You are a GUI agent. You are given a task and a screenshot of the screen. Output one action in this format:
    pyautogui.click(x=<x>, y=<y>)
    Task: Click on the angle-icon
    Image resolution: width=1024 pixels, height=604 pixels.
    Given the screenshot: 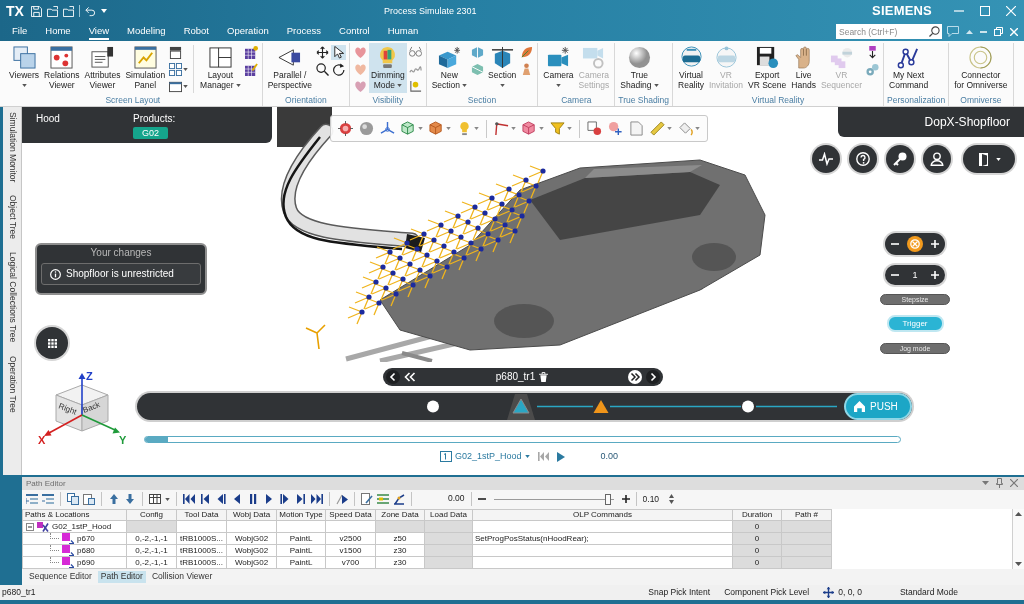 What is the action you would take?
    pyautogui.click(x=399, y=499)
    